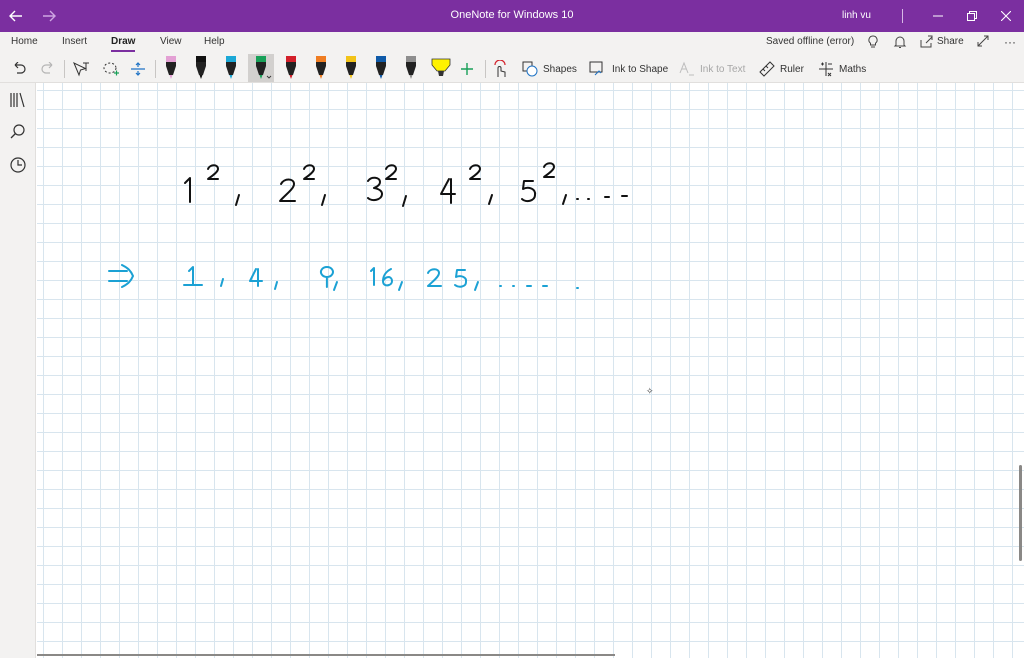 The image size is (1024, 658). I want to click on maths-button: Maths, so click(842, 69).